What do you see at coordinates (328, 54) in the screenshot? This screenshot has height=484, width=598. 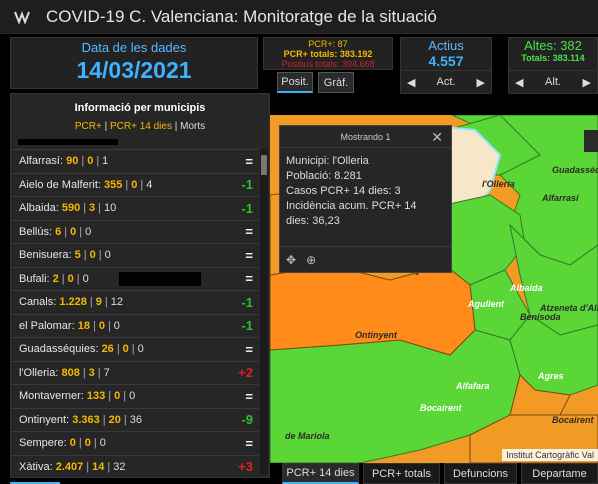 I see `pcr-totals: PCR+ totals: 383.192` at bounding box center [328, 54].